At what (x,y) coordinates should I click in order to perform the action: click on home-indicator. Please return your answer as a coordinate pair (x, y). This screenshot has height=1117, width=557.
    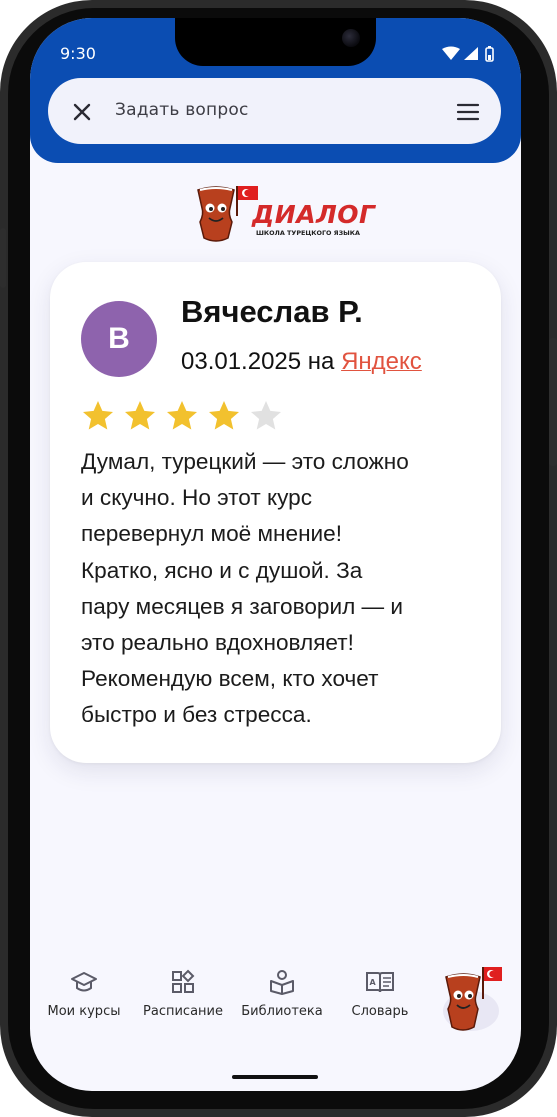
    Looking at the image, I should click on (275, 1077).